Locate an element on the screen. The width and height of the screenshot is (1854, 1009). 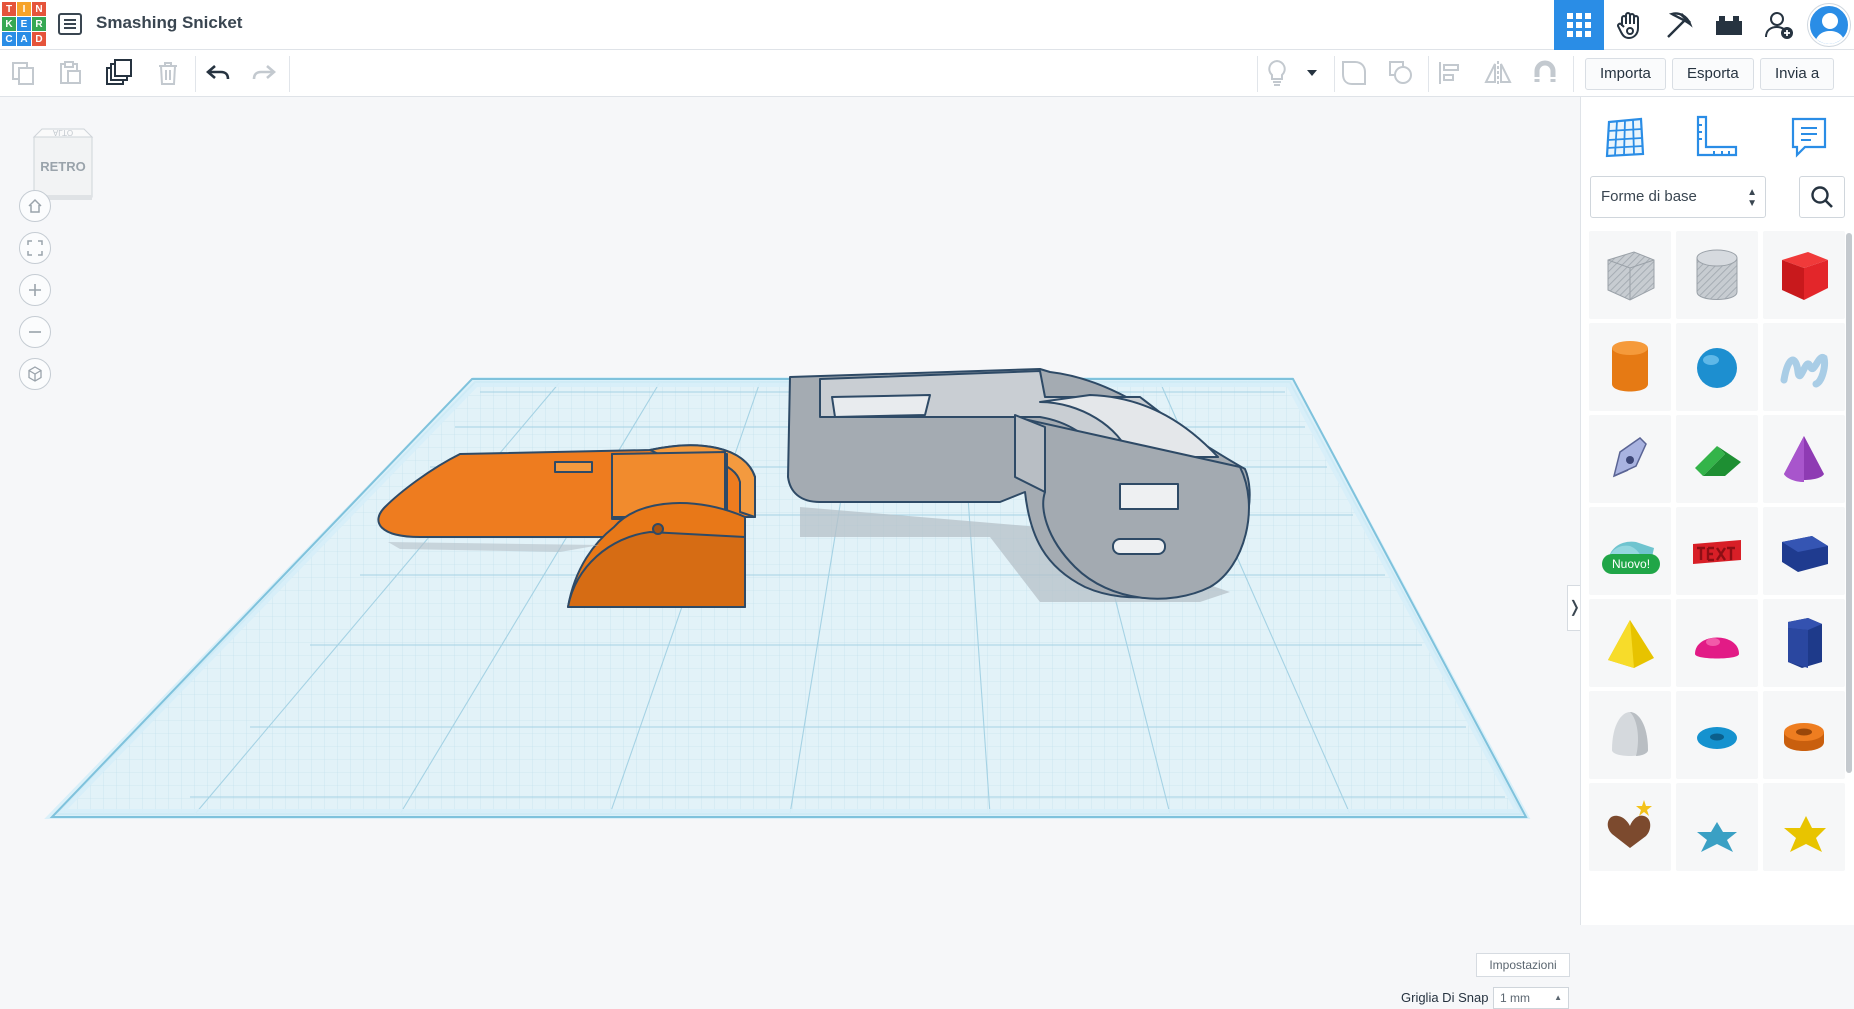
shape-box is located at coordinates (1804, 275).